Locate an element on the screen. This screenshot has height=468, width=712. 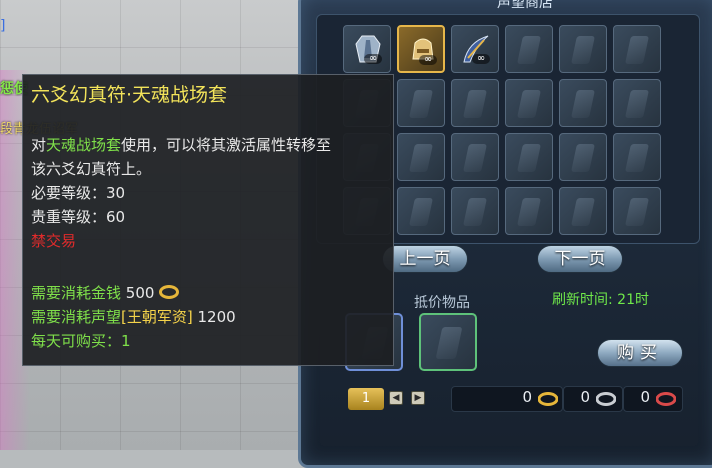
next-page-button: 下一页 is located at coordinates (580, 259).